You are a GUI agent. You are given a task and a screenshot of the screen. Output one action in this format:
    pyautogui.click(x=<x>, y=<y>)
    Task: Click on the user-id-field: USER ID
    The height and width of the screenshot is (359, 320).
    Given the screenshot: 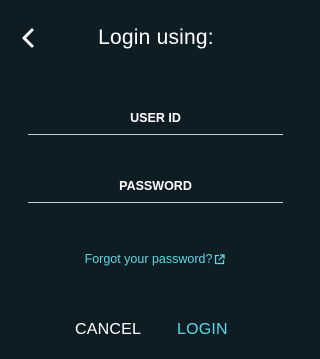 What is the action you would take?
    pyautogui.click(x=155, y=122)
    